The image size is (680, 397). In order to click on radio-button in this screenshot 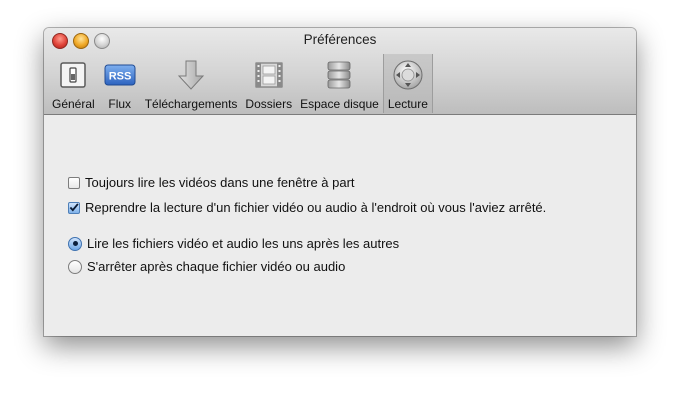, I will do `click(75, 266)`.